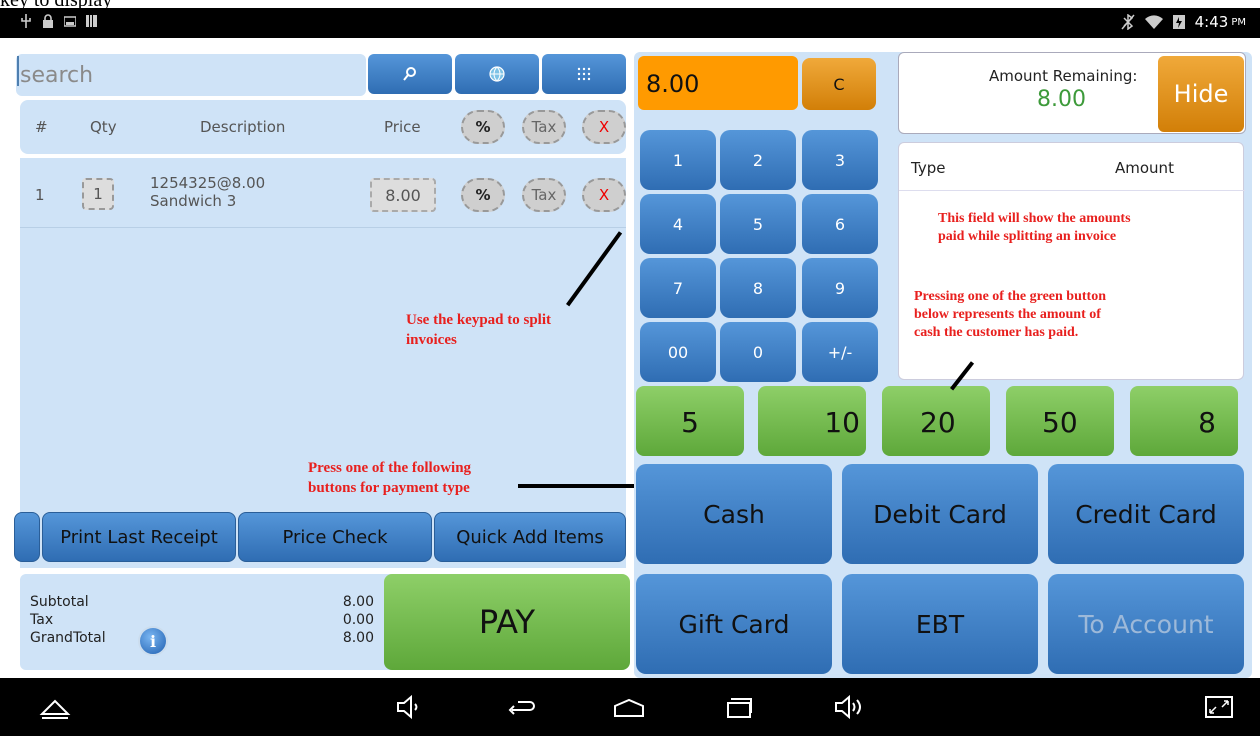 The width and height of the screenshot is (1260, 736). I want to click on grid-icon, so click(584, 74).